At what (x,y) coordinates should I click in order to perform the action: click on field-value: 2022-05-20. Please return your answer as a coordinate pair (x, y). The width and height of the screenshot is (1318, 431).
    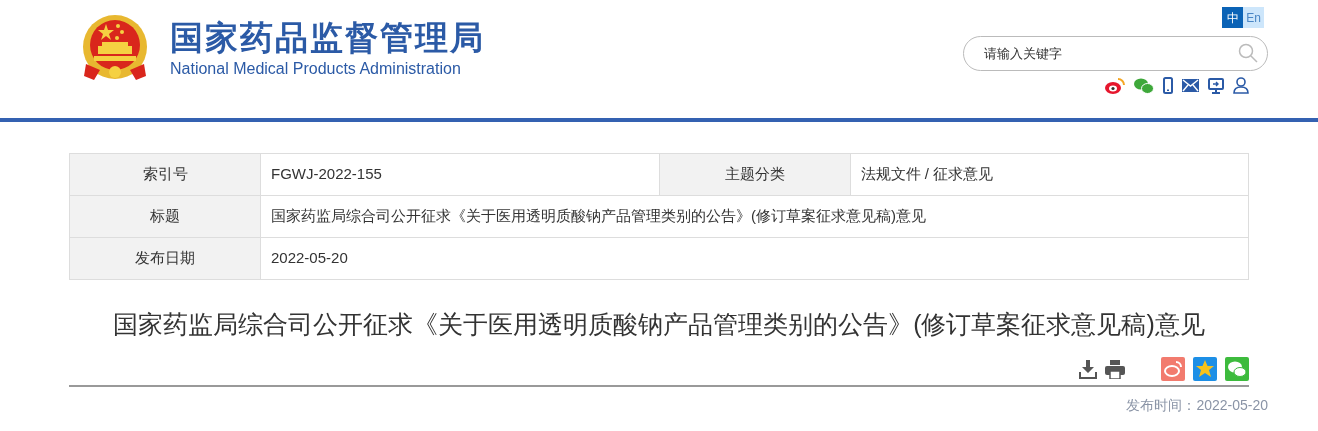
    Looking at the image, I should click on (755, 258).